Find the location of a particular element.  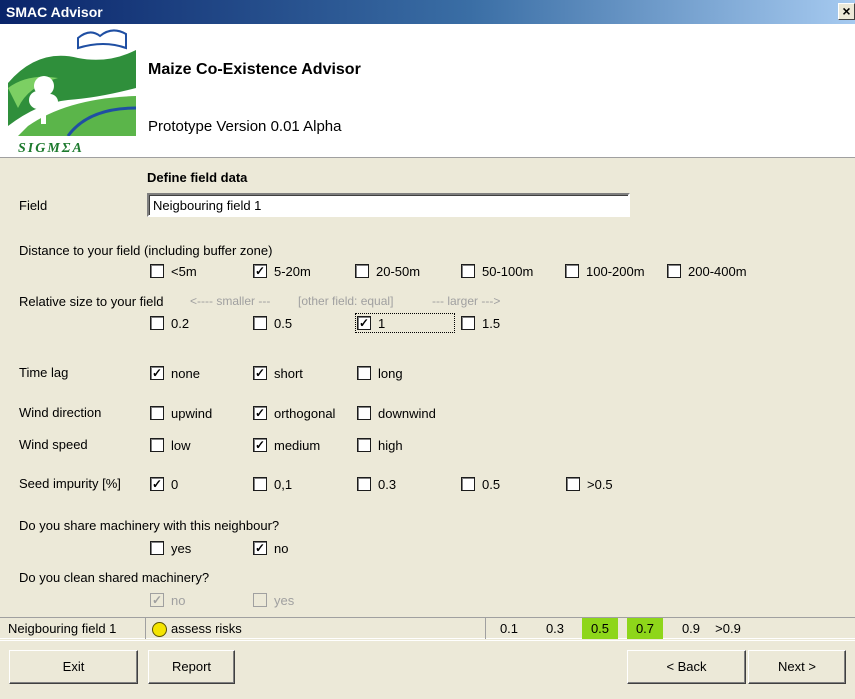

back-button: < Back is located at coordinates (686, 667).